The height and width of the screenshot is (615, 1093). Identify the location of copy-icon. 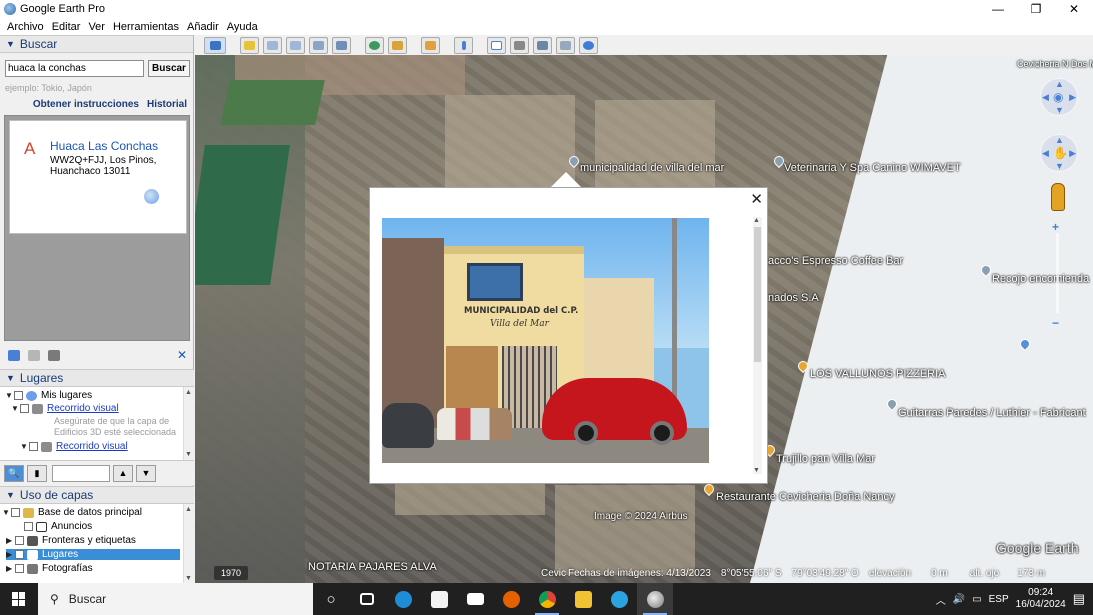
(34, 355).